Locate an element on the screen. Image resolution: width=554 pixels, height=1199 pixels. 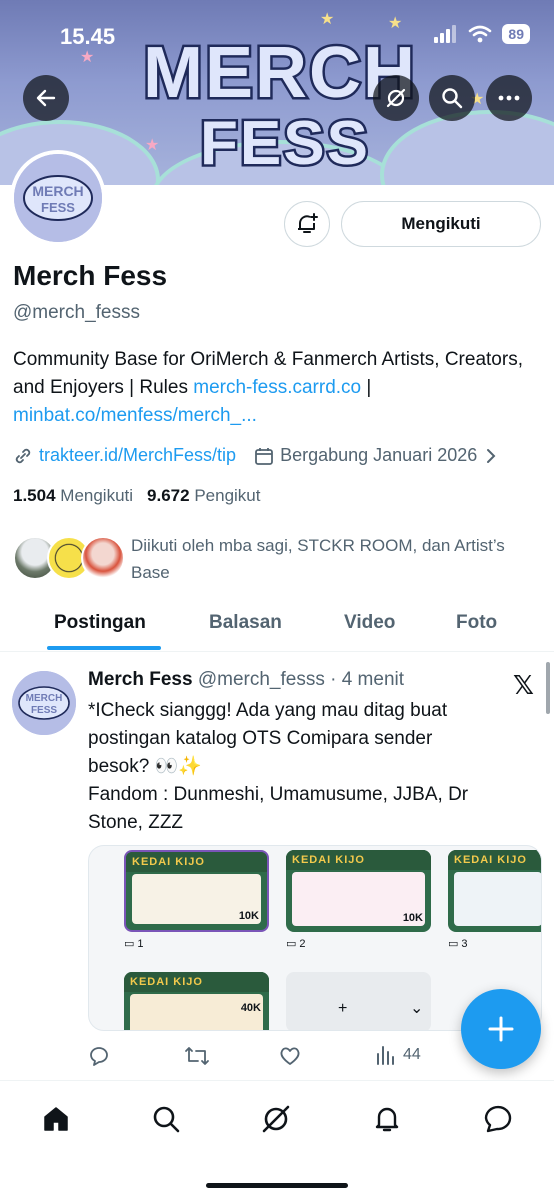
retweet-button is located at coordinates (197, 1056).